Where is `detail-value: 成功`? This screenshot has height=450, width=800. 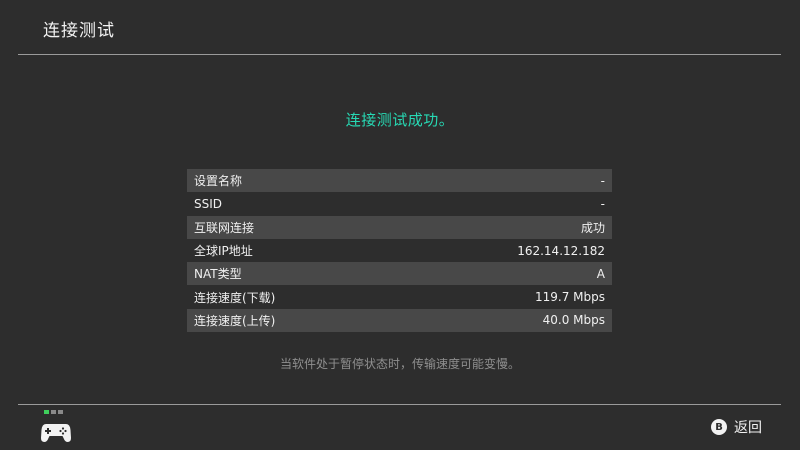
detail-value: 成功 is located at coordinates (592, 227).